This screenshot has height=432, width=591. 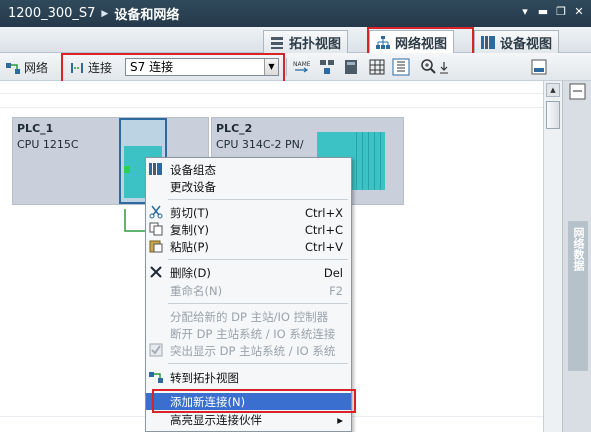 I want to click on menu-item-delete: 删除(D) Del, so click(x=248, y=272).